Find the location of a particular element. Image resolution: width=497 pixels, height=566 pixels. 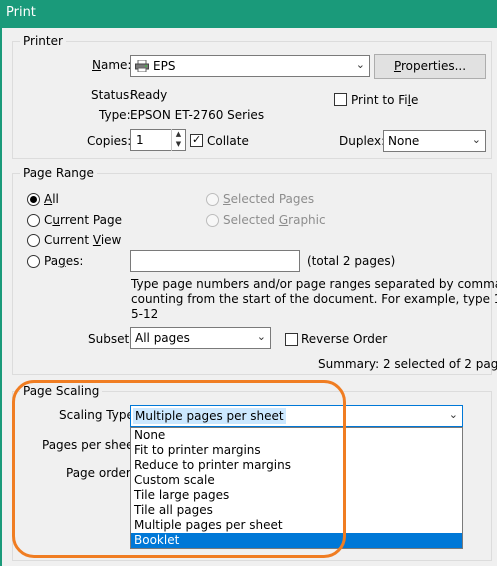

radio-dot is located at coordinates (33, 199).